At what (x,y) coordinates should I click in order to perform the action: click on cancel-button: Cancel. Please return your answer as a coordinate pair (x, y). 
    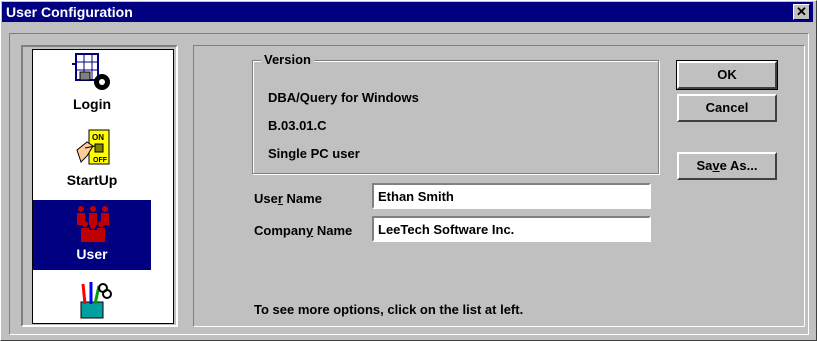
    Looking at the image, I should click on (727, 108).